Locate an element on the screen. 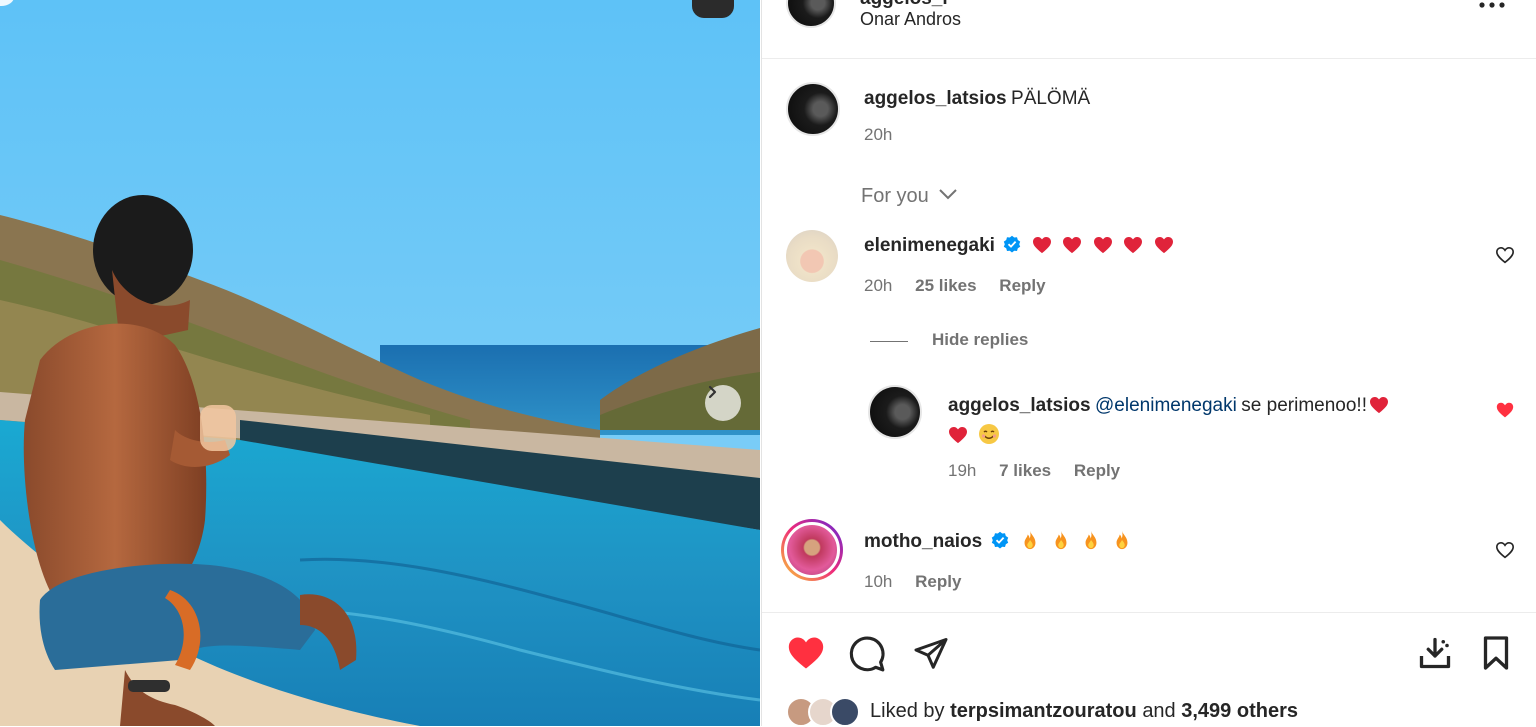 The height and width of the screenshot is (727, 1536). liker-avatar is located at coordinates (845, 712).